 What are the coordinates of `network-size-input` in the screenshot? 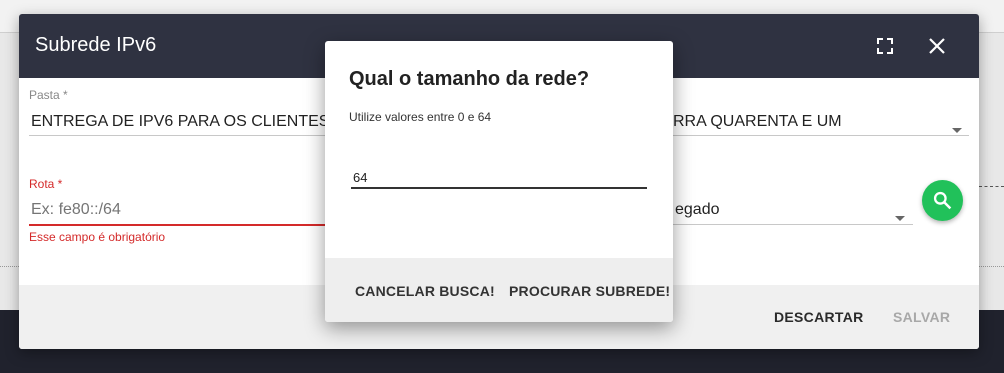 It's located at (499, 178).